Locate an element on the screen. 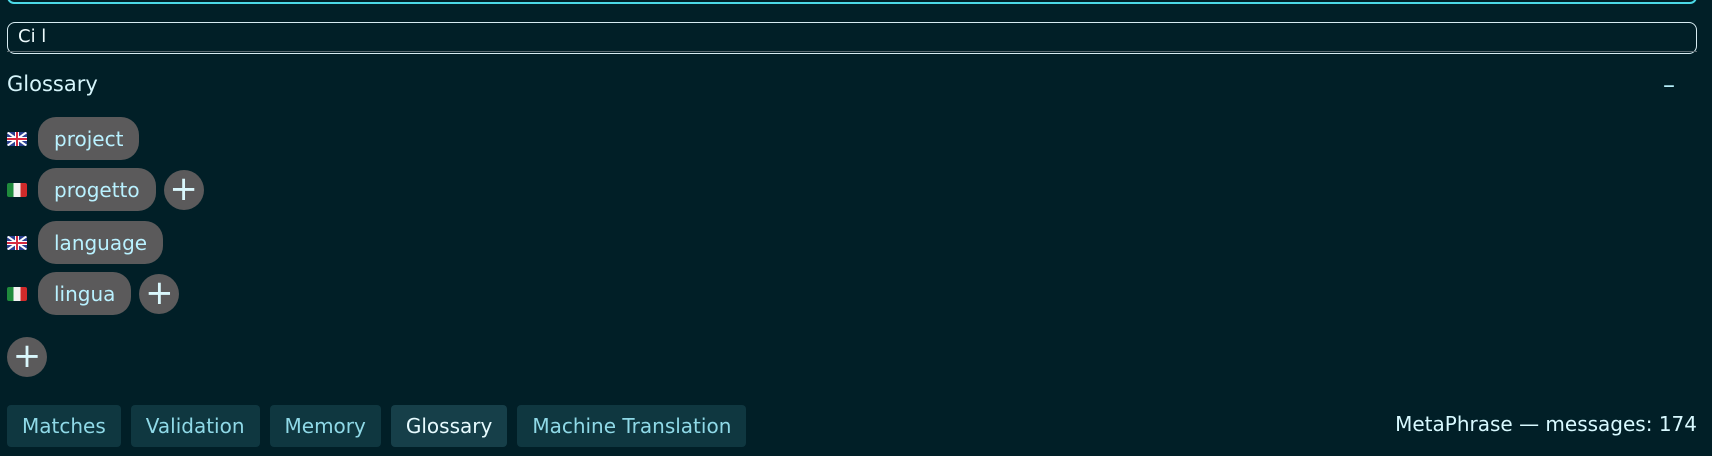  translation-text-field: Ci l is located at coordinates (852, 38).